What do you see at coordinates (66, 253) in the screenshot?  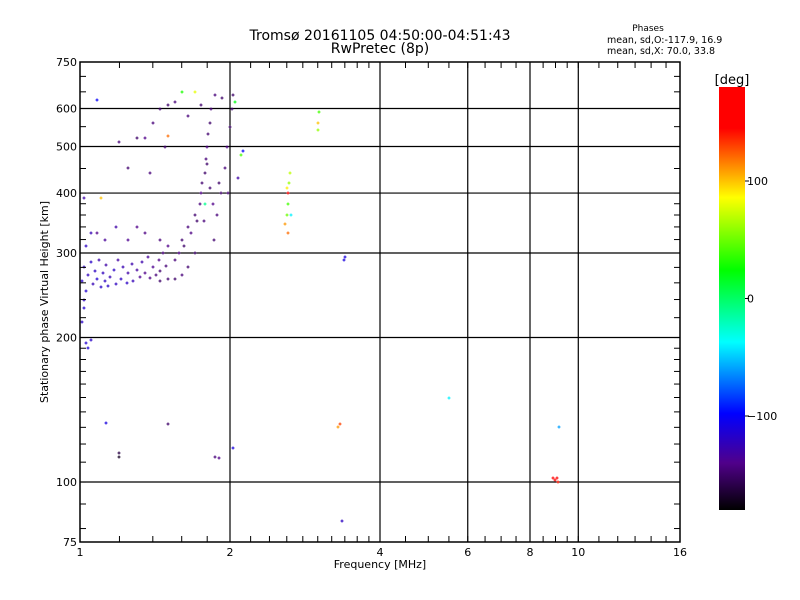 I see `y-tick-label: 300` at bounding box center [66, 253].